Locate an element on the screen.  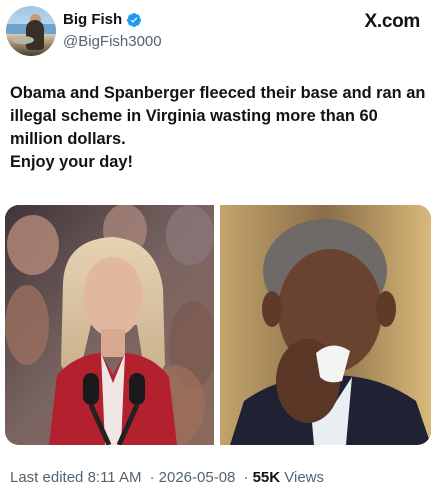
author-avatar is located at coordinates (31, 31).